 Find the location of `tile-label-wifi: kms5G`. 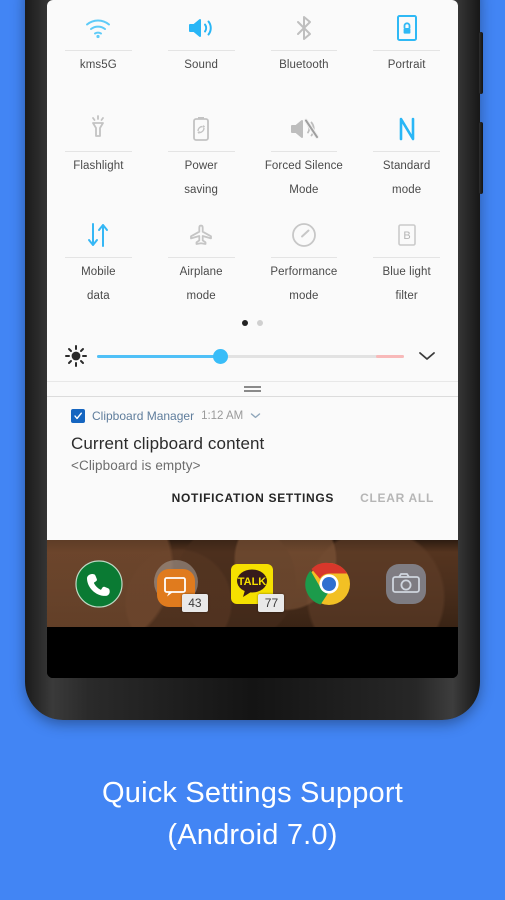

tile-label-wifi: kms5G is located at coordinates (98, 65).